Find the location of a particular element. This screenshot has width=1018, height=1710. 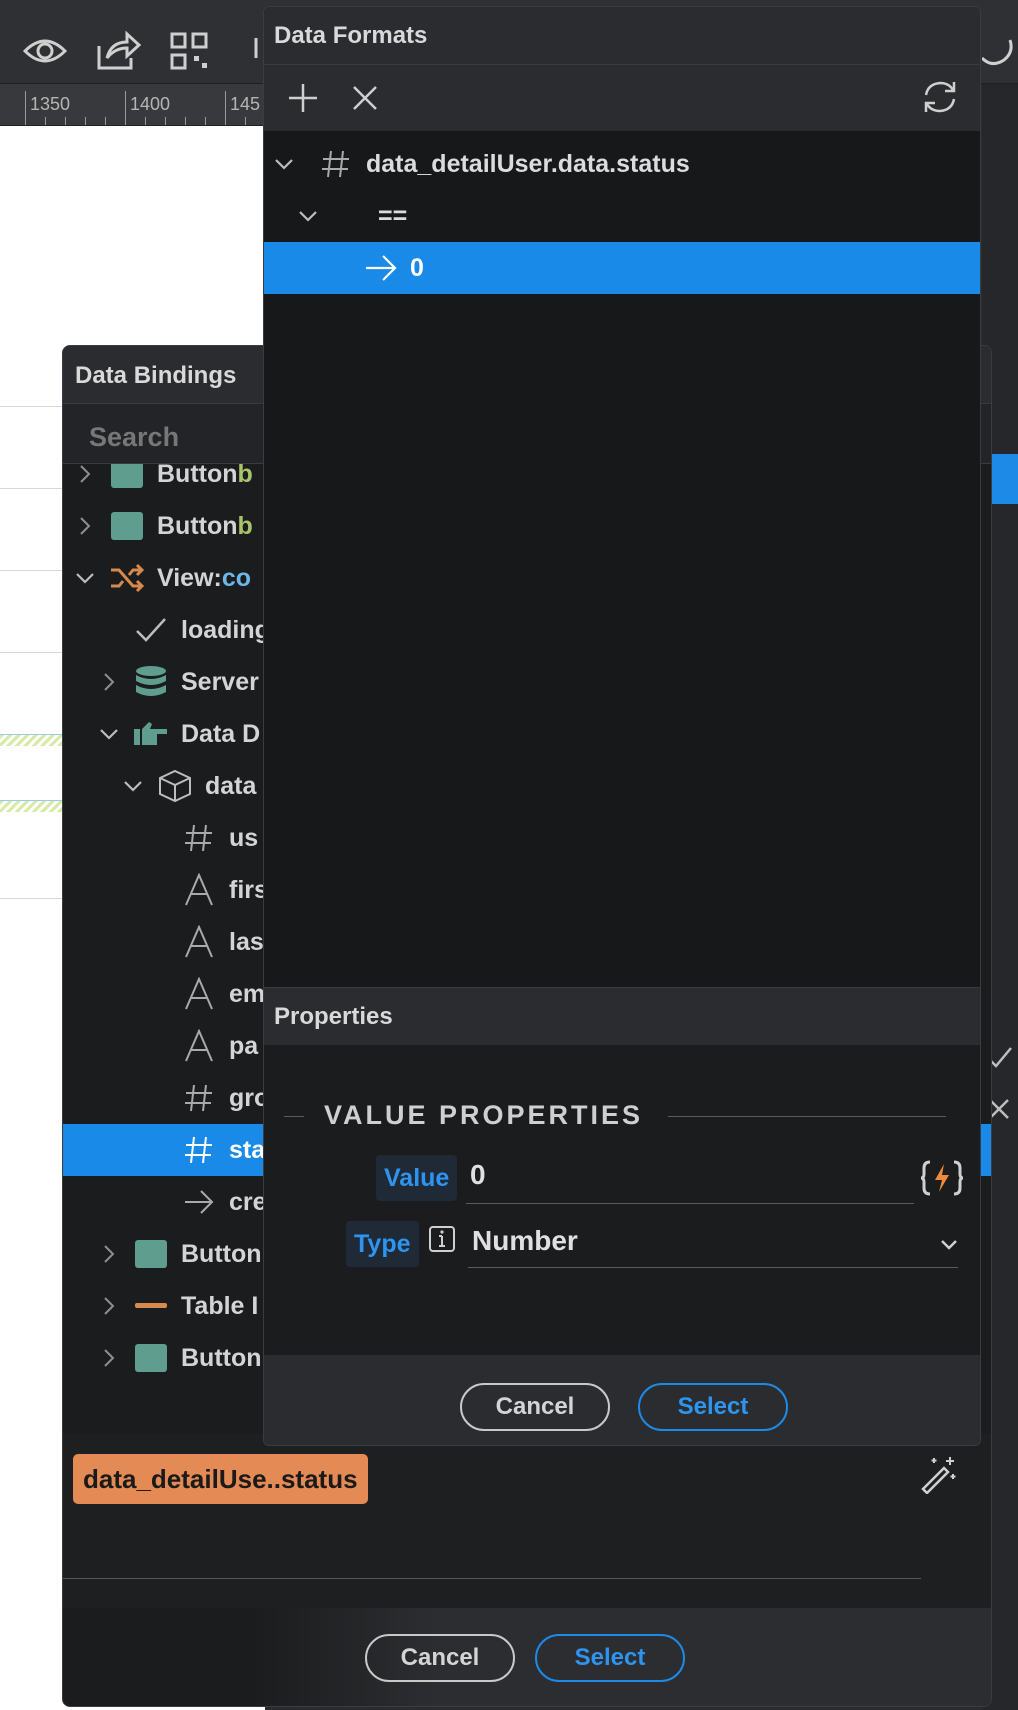

tree-item-label: data is located at coordinates (231, 785).